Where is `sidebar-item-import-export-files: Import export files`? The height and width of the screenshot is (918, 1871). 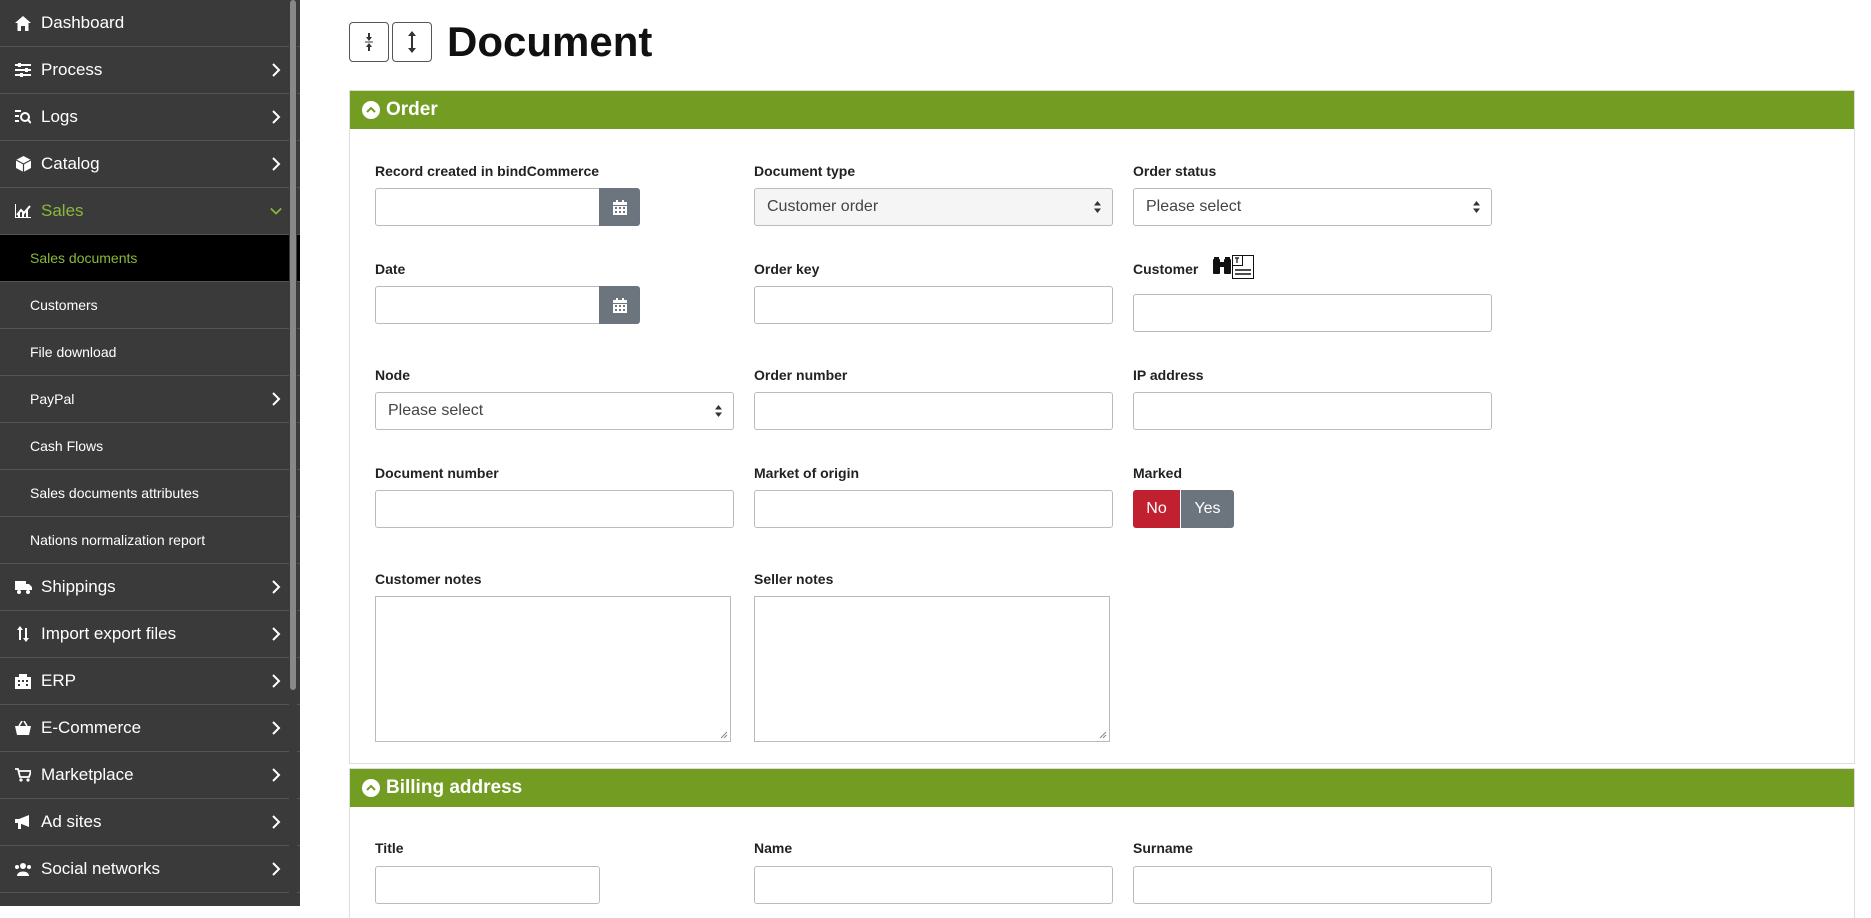 sidebar-item-import-export-files: Import export files is located at coordinates (150, 634).